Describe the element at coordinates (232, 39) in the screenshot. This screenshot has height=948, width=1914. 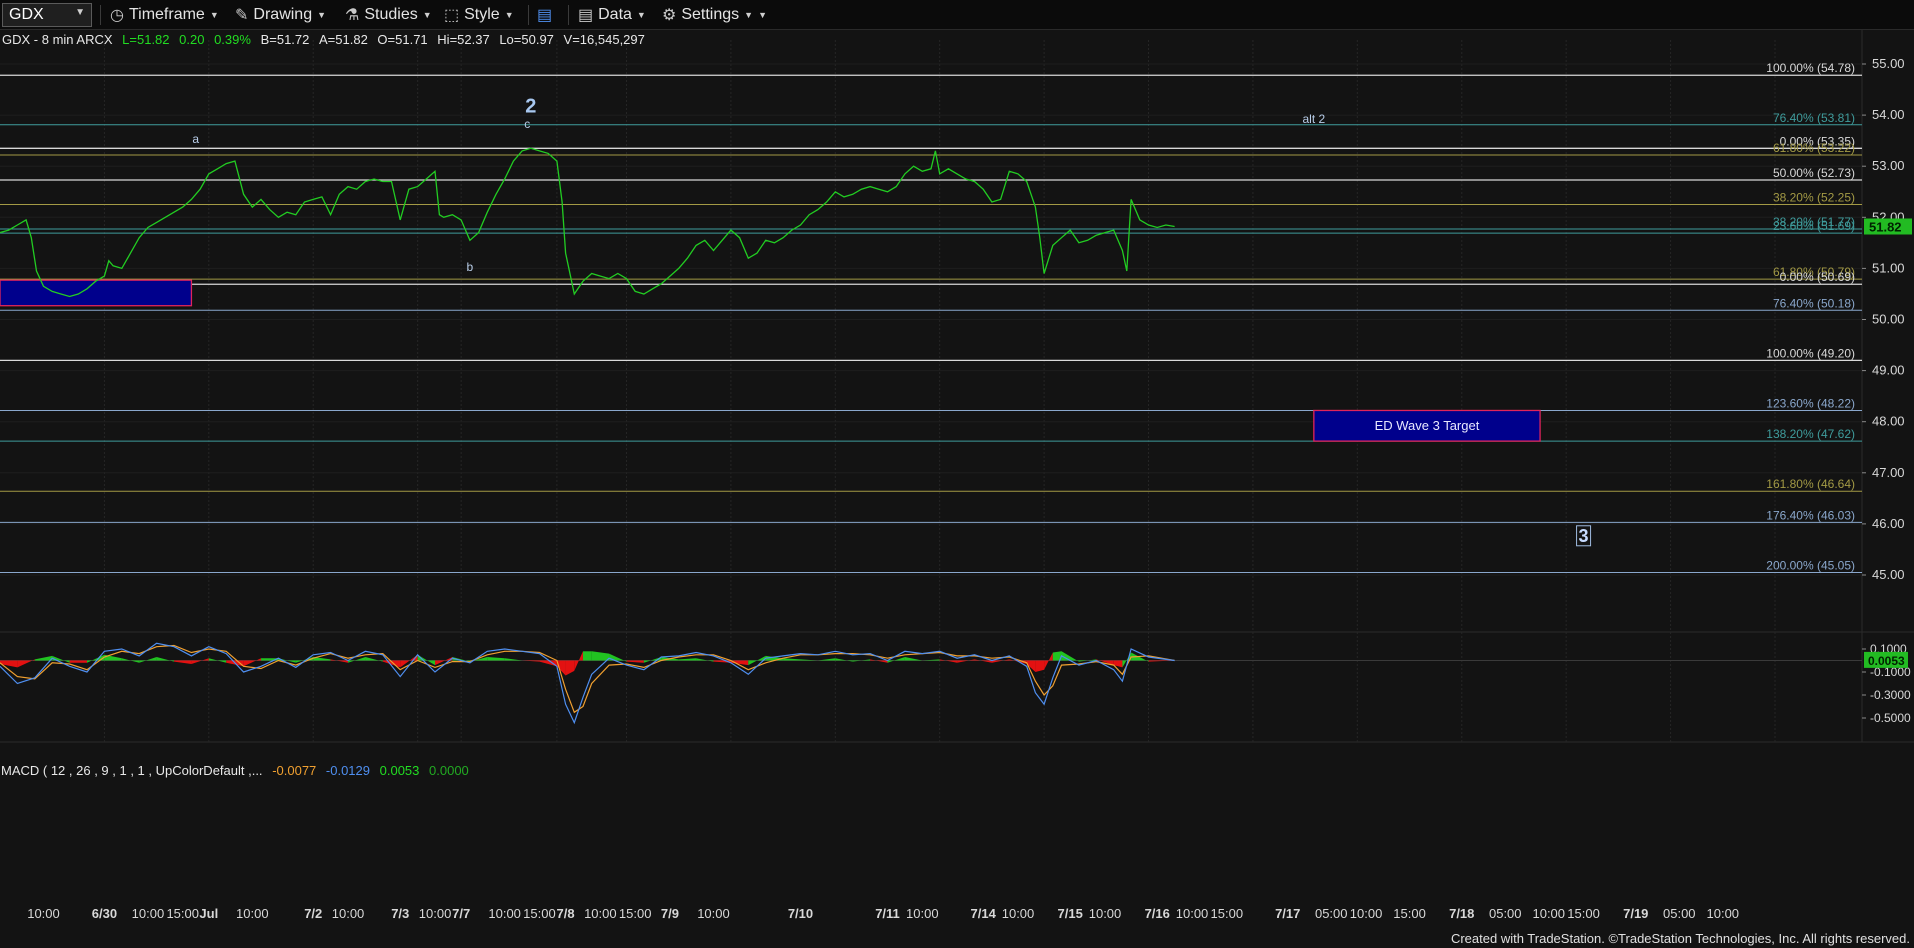
I see `info-change-pct: 0.39%` at that location.